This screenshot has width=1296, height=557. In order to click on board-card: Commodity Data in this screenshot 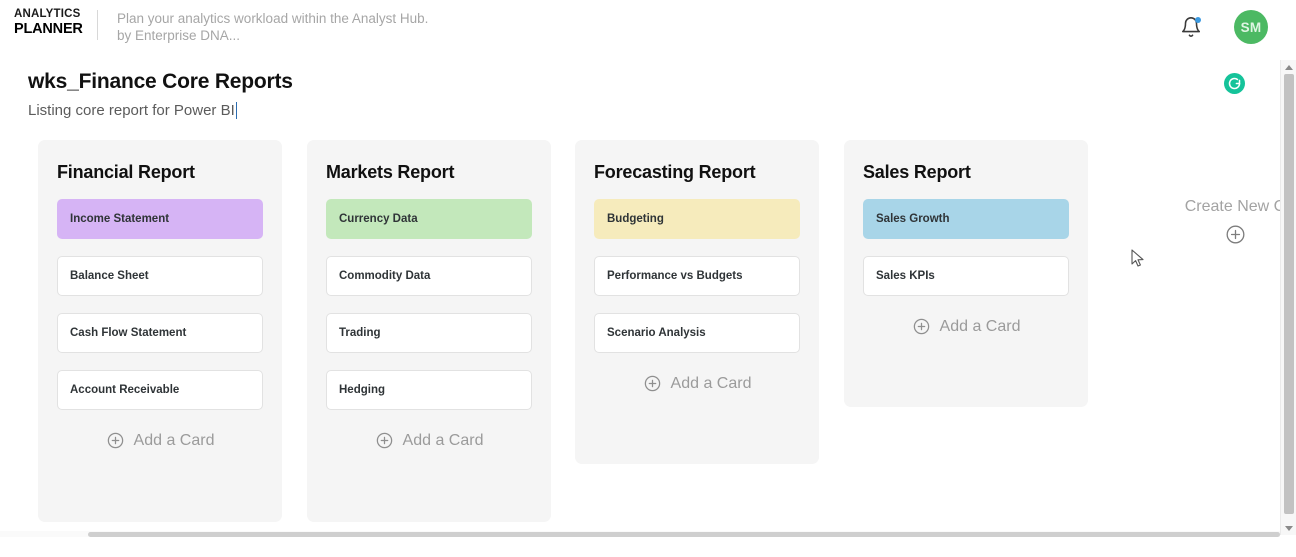, I will do `click(429, 276)`.